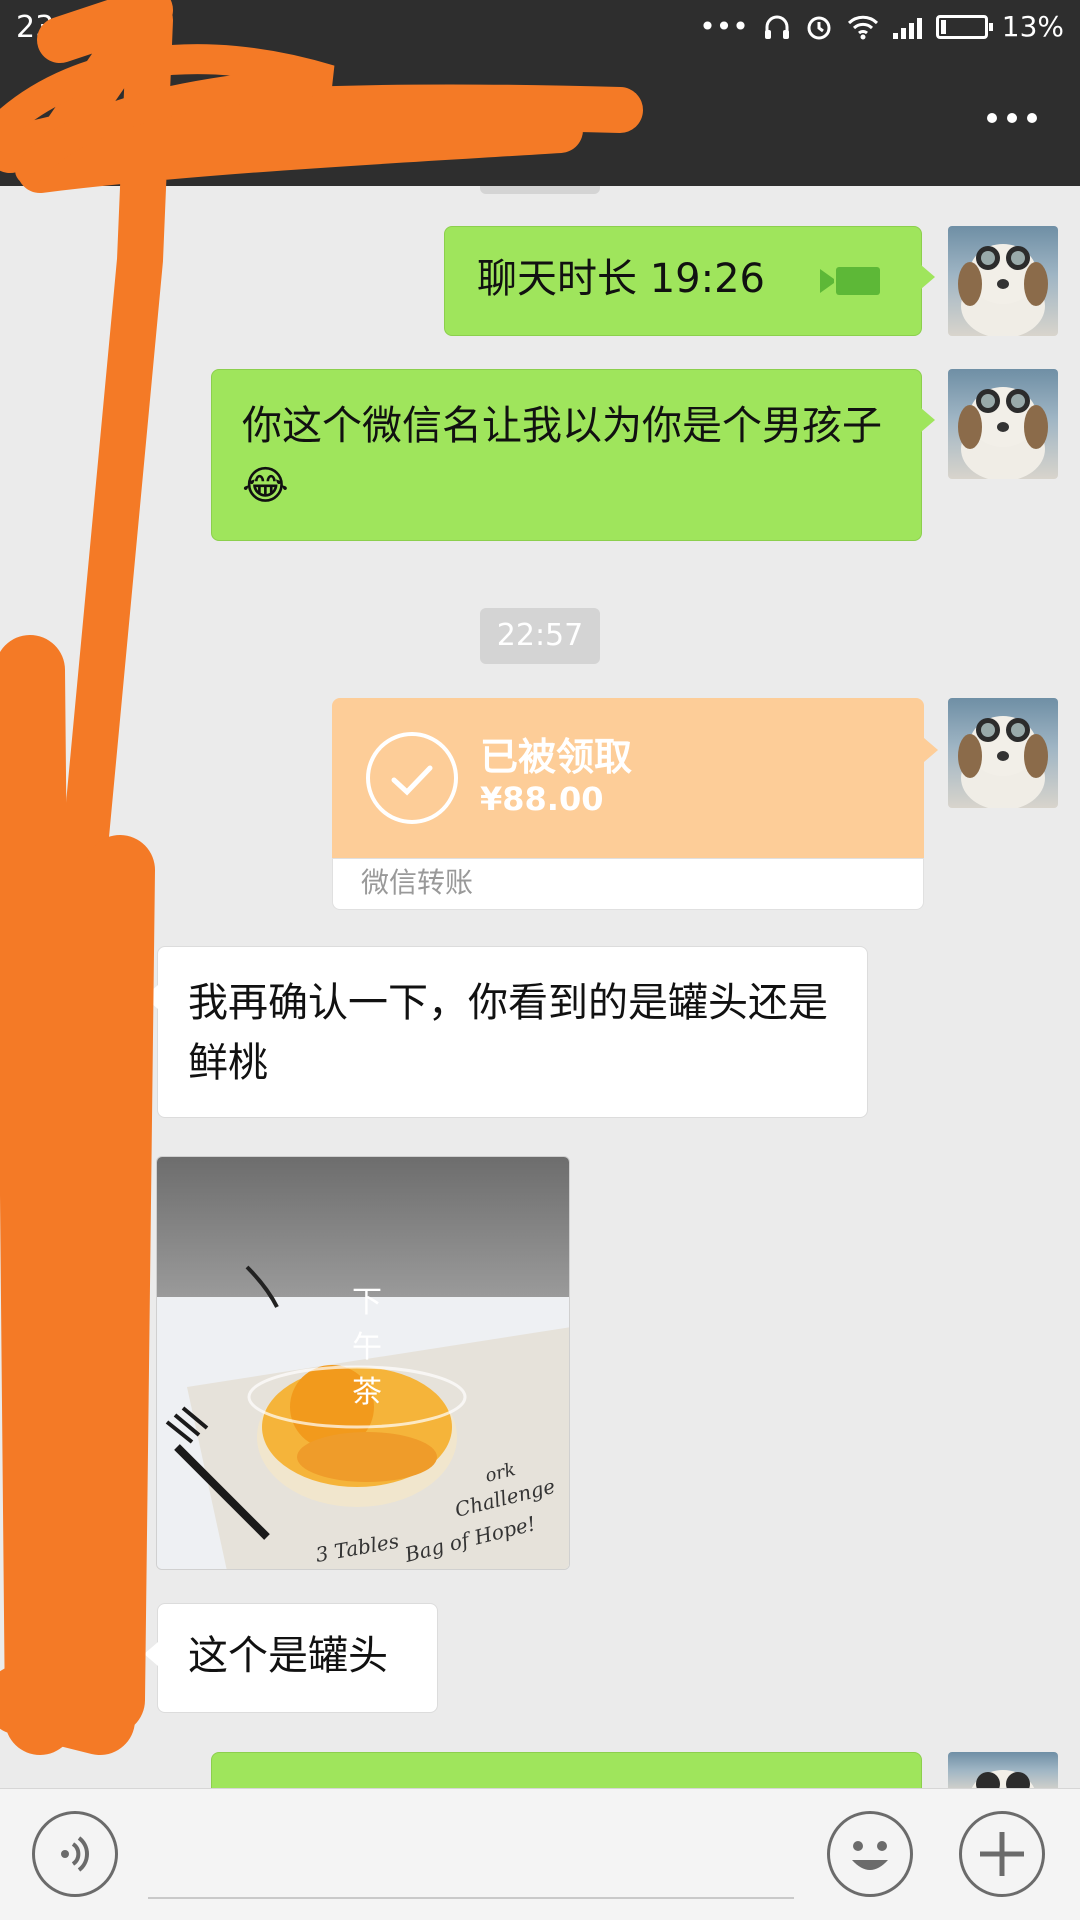 The width and height of the screenshot is (1080, 1920). I want to click on message-bubble: 这个是罐头, so click(291, 1658).